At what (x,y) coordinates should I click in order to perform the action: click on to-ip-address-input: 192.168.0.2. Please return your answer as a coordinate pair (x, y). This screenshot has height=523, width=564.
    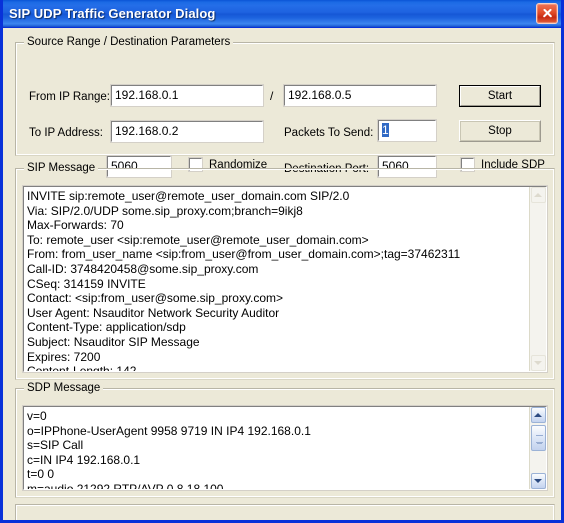
    Looking at the image, I should click on (187, 131).